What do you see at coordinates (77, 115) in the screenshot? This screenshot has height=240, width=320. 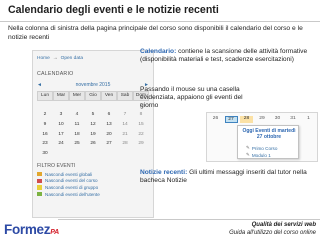 I see `calendar-day: 4` at bounding box center [77, 115].